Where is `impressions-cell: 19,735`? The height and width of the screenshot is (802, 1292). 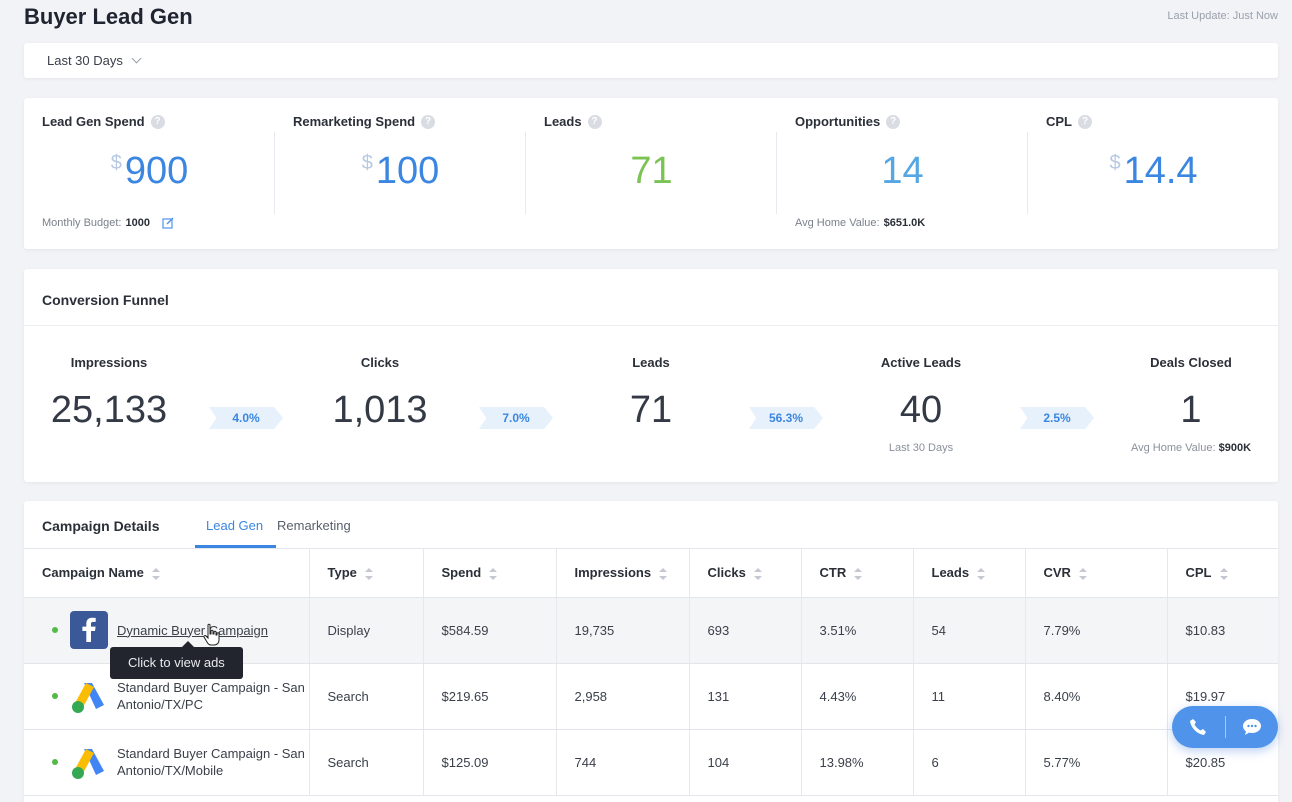 impressions-cell: 19,735 is located at coordinates (623, 630).